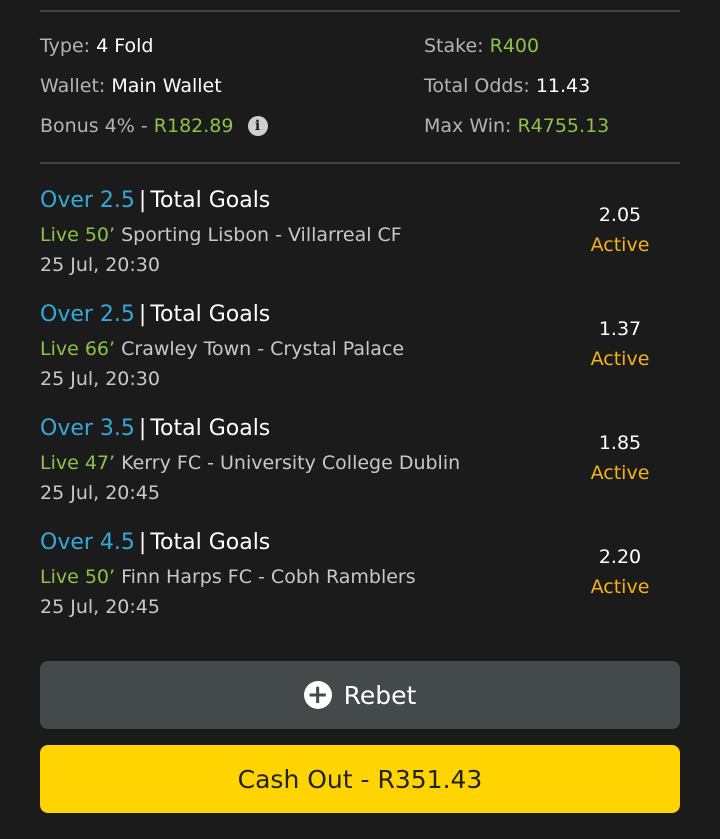 This screenshot has width=720, height=839. I want to click on max-win-value: R4755.13, so click(563, 126).